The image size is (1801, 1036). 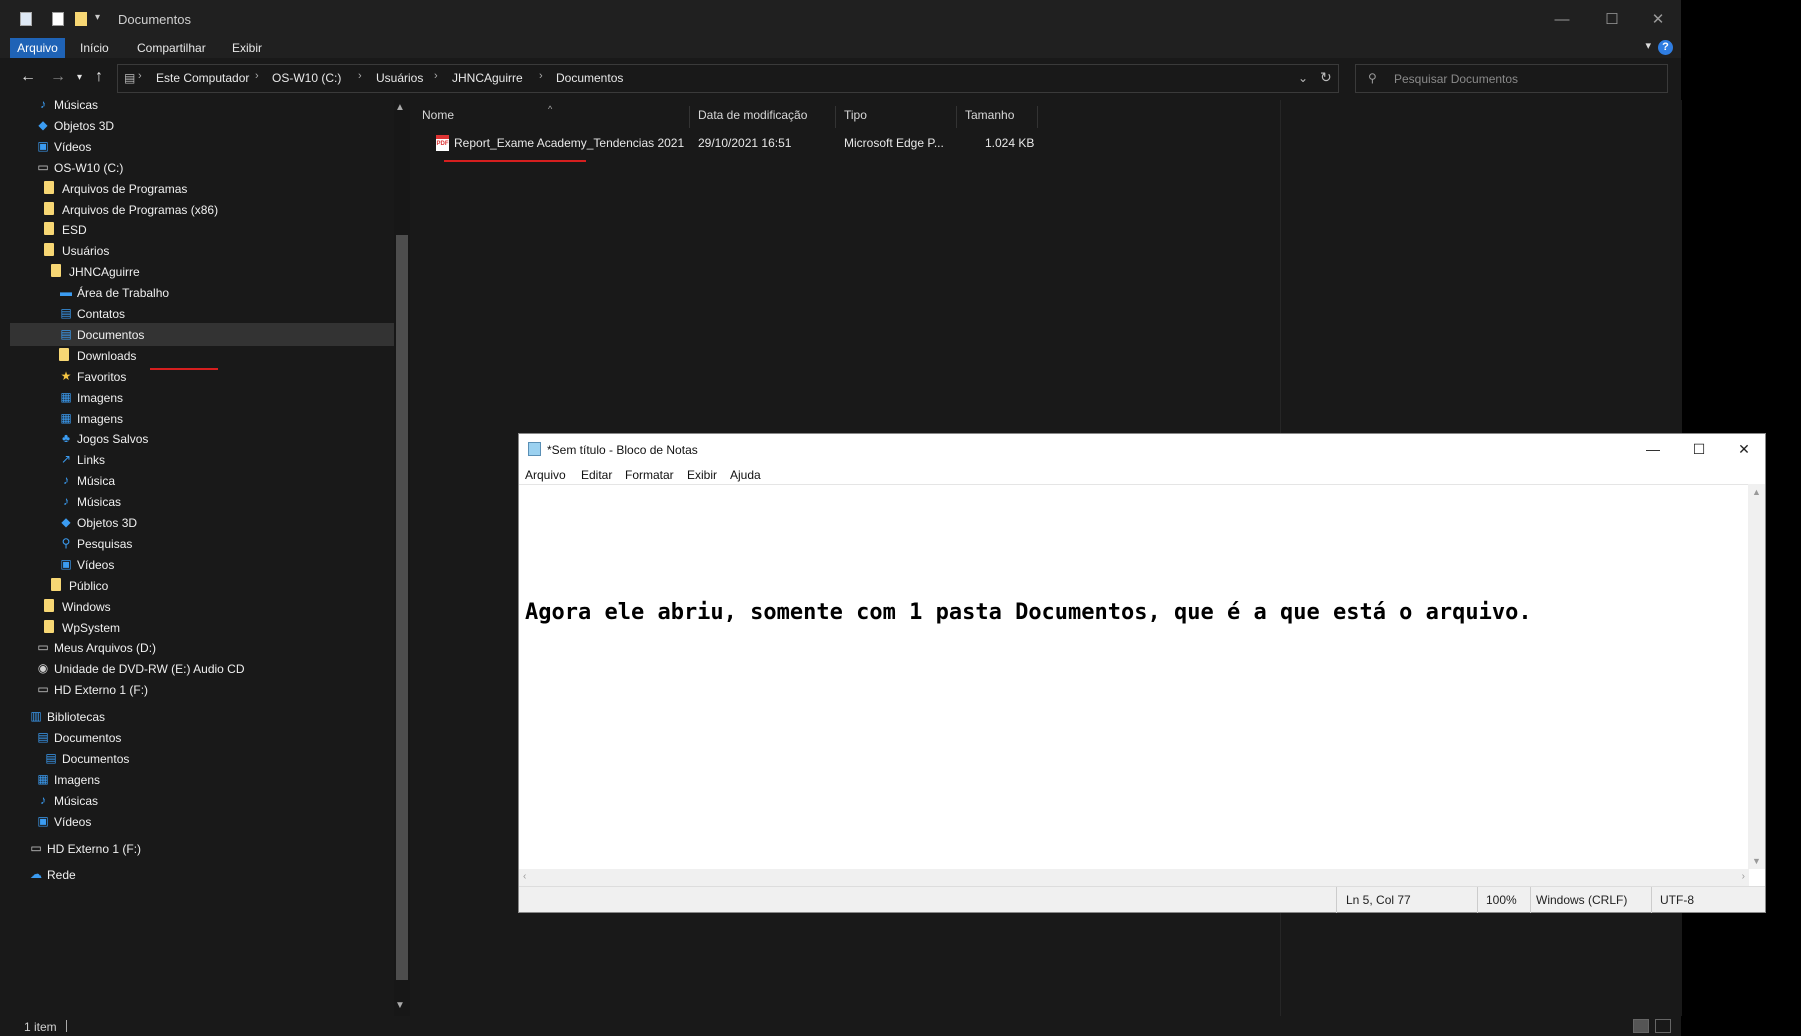 What do you see at coordinates (79, 77) in the screenshot?
I see `recent-locations-chevron-icon: ▾` at bounding box center [79, 77].